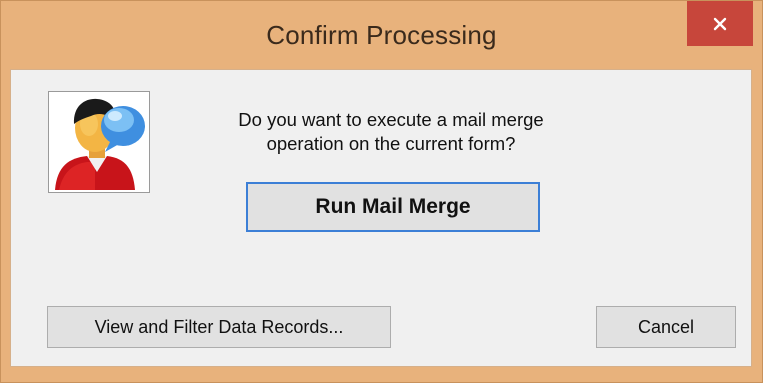 The image size is (763, 383). I want to click on close-button, so click(720, 23).